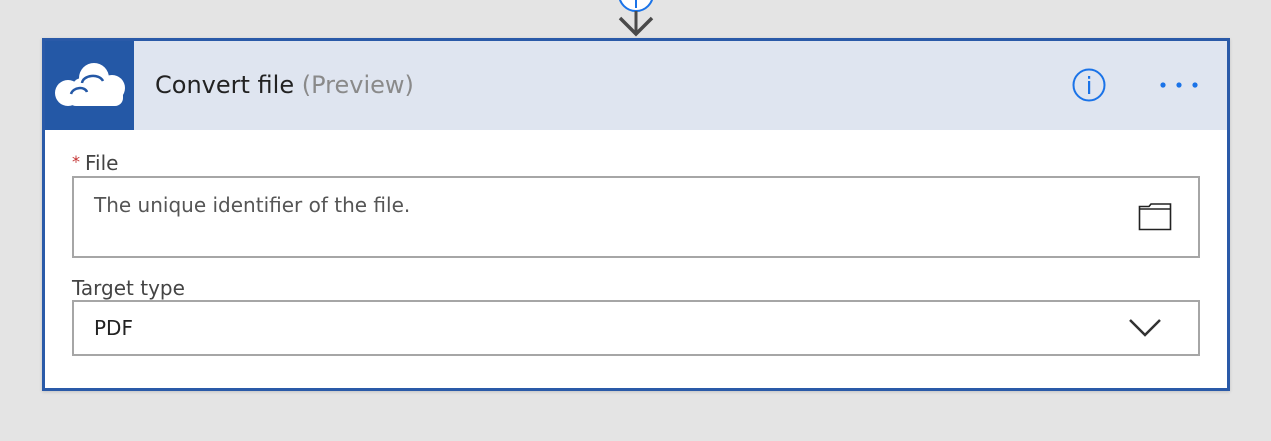 This screenshot has height=441, width=1271. What do you see at coordinates (76, 161) in the screenshot?
I see `required-marker: *` at bounding box center [76, 161].